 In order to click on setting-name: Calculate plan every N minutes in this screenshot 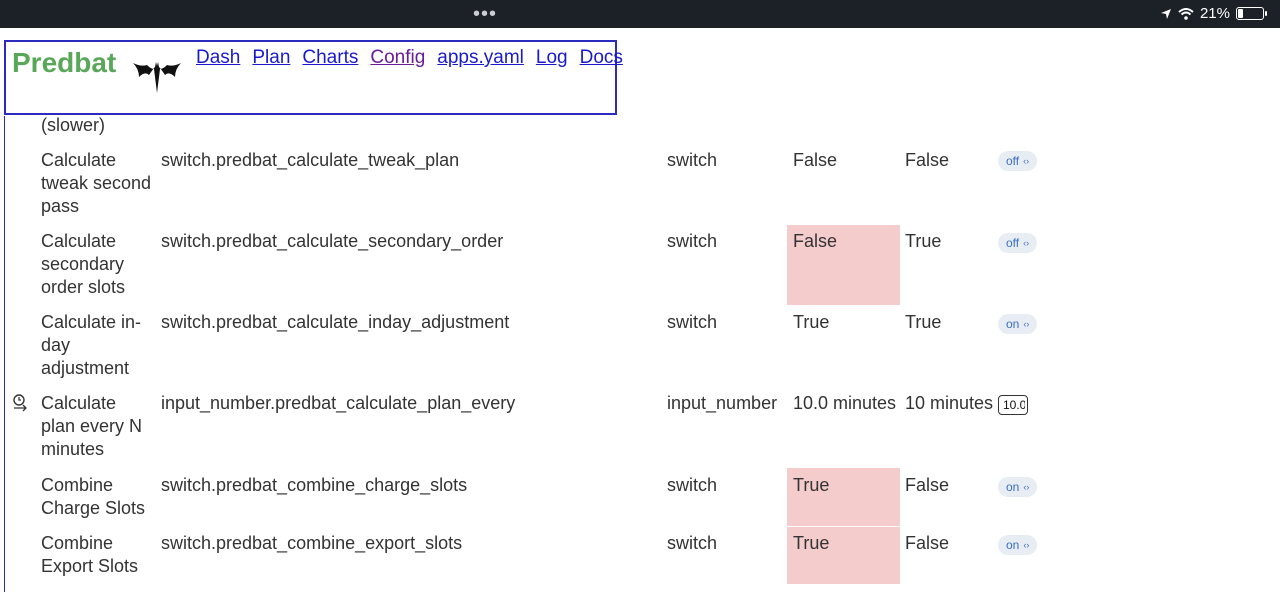, I will do `click(92, 426)`.